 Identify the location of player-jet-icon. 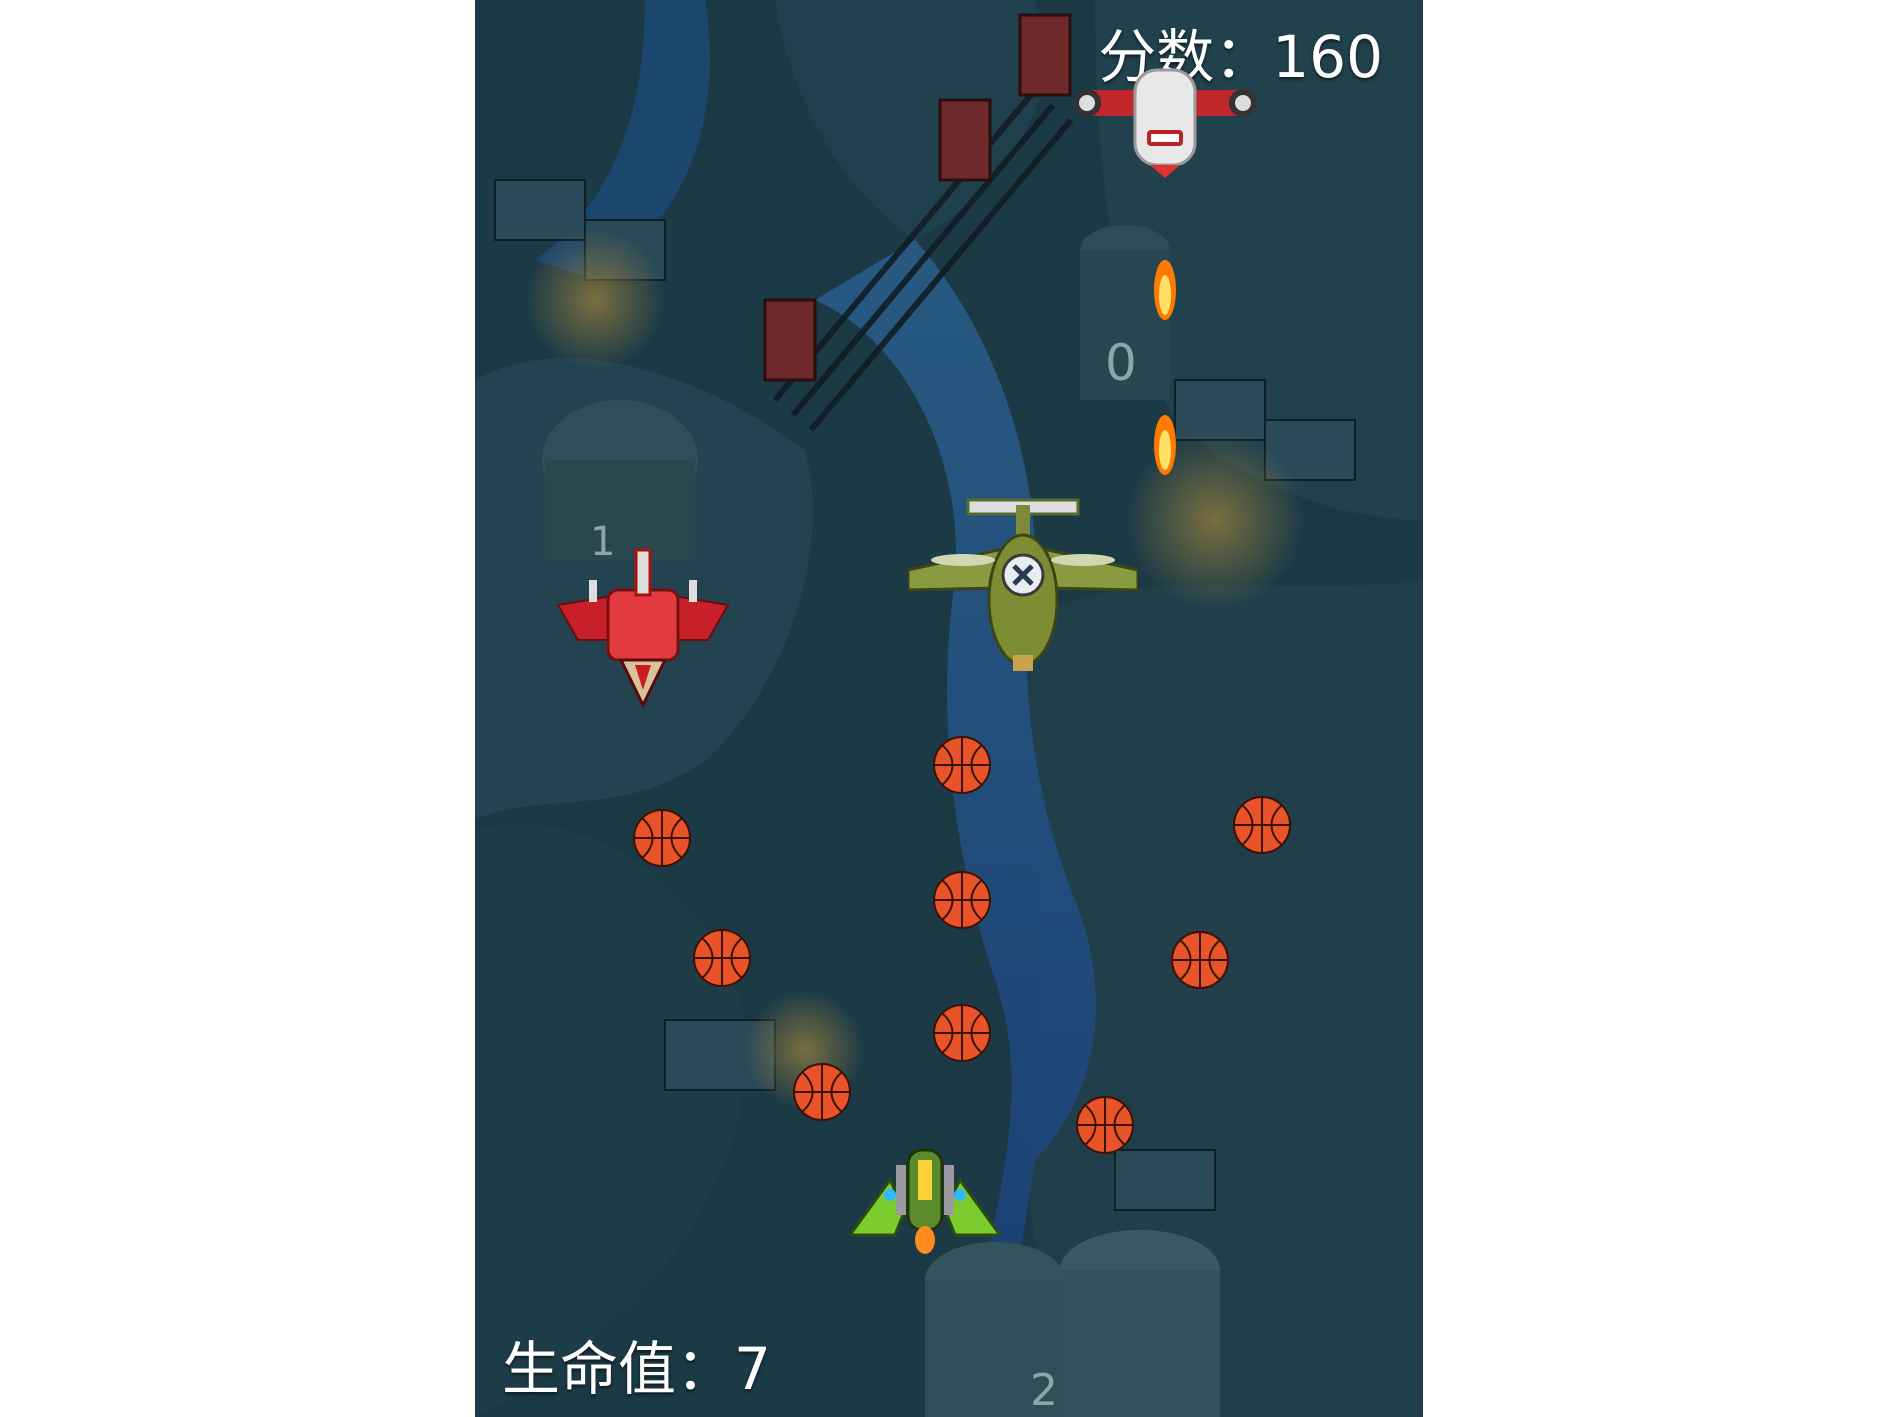
(925, 1197).